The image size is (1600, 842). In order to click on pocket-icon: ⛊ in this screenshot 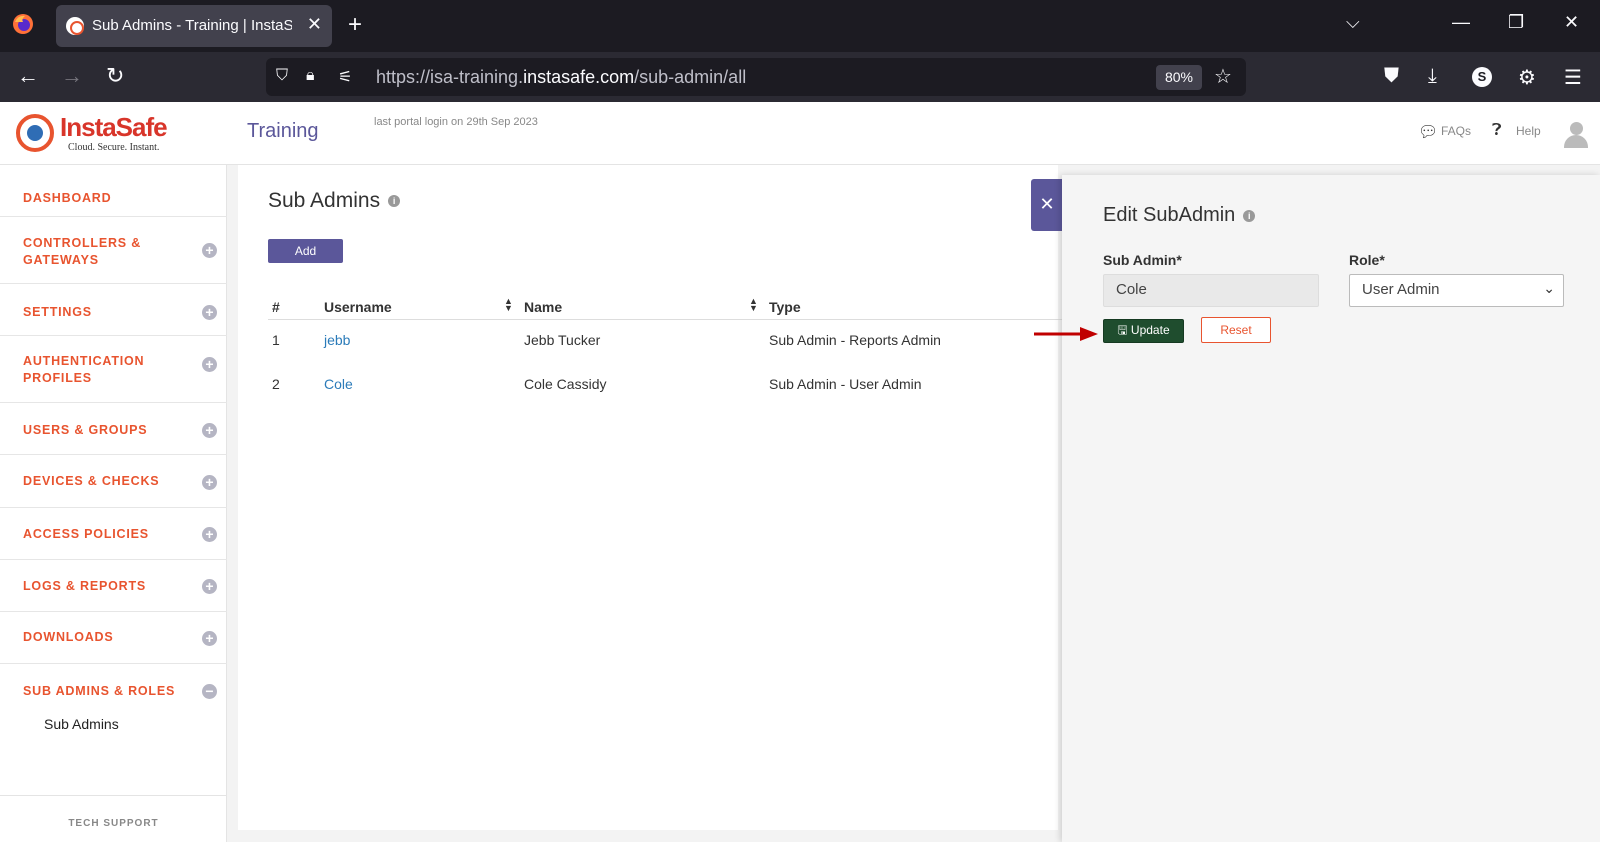, I will do `click(1391, 76)`.